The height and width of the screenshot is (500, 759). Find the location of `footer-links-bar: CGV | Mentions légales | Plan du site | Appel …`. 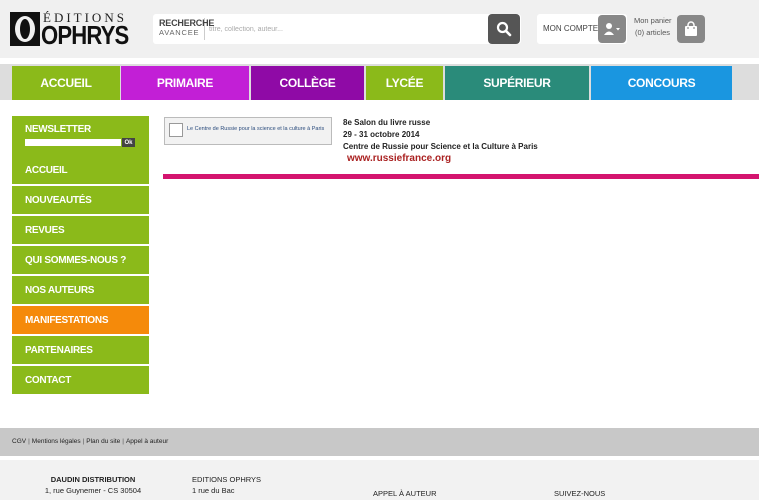

footer-links-bar: CGV | Mentions légales | Plan du site | Appel … is located at coordinates (379, 442).